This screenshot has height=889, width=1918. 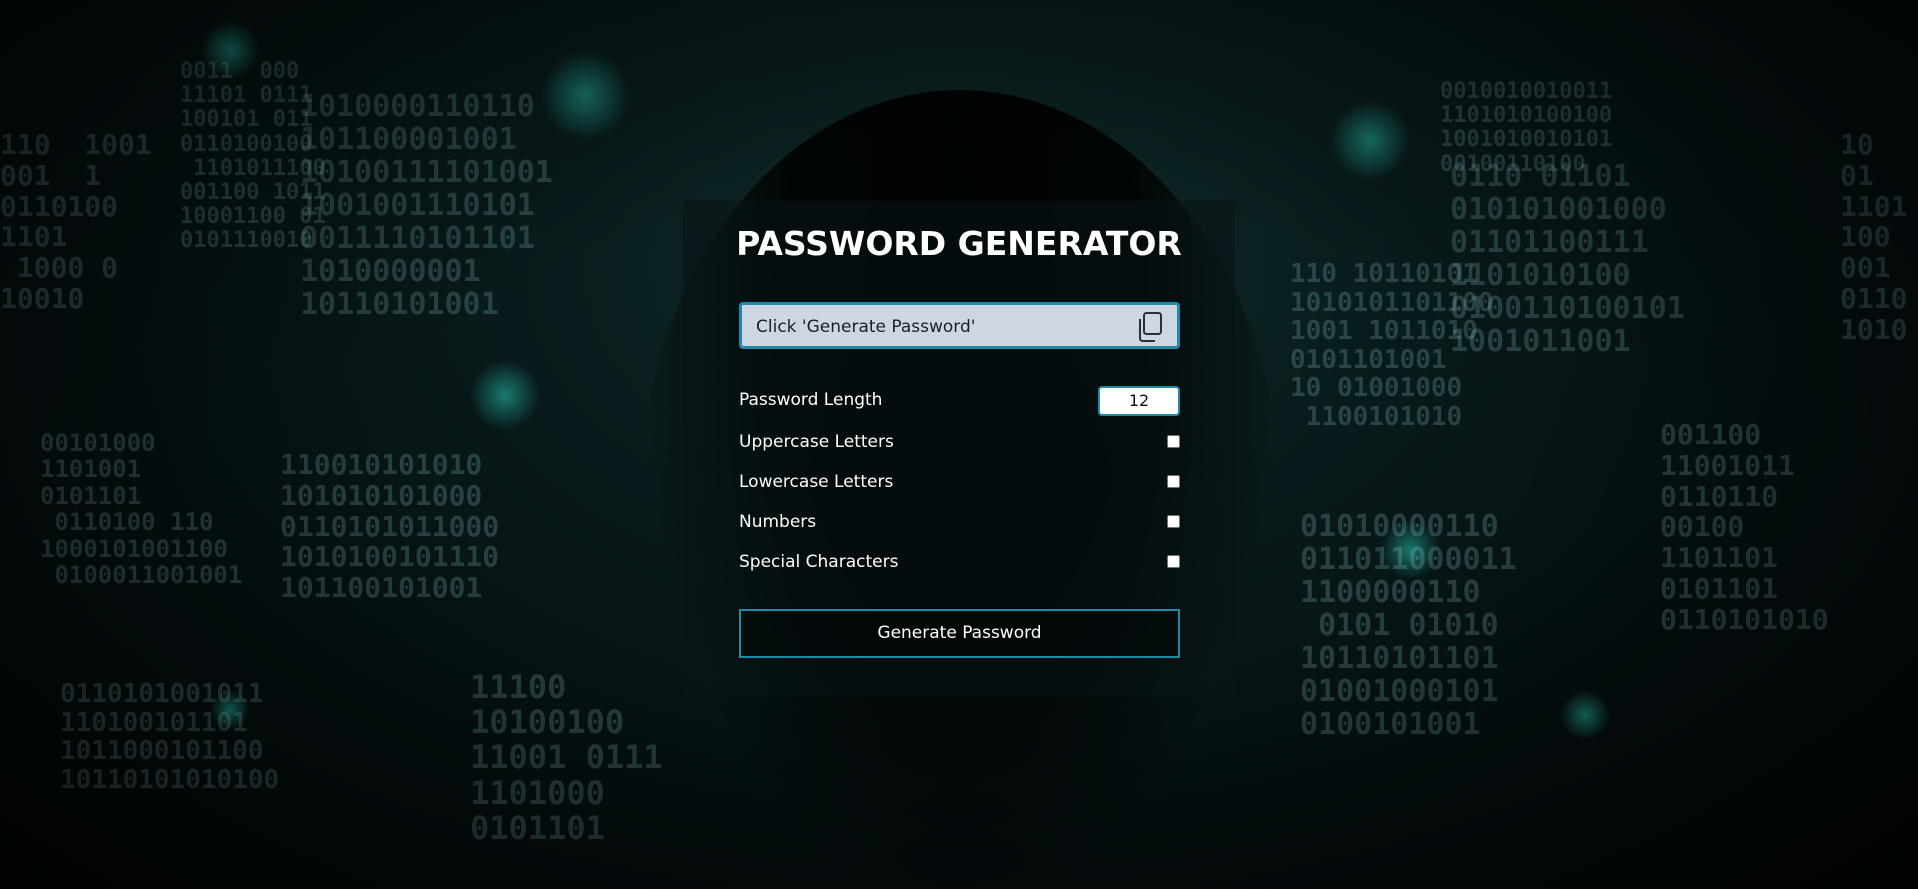 What do you see at coordinates (959, 443) in the screenshot?
I see `uppercase-row: Uppercase Letters` at bounding box center [959, 443].